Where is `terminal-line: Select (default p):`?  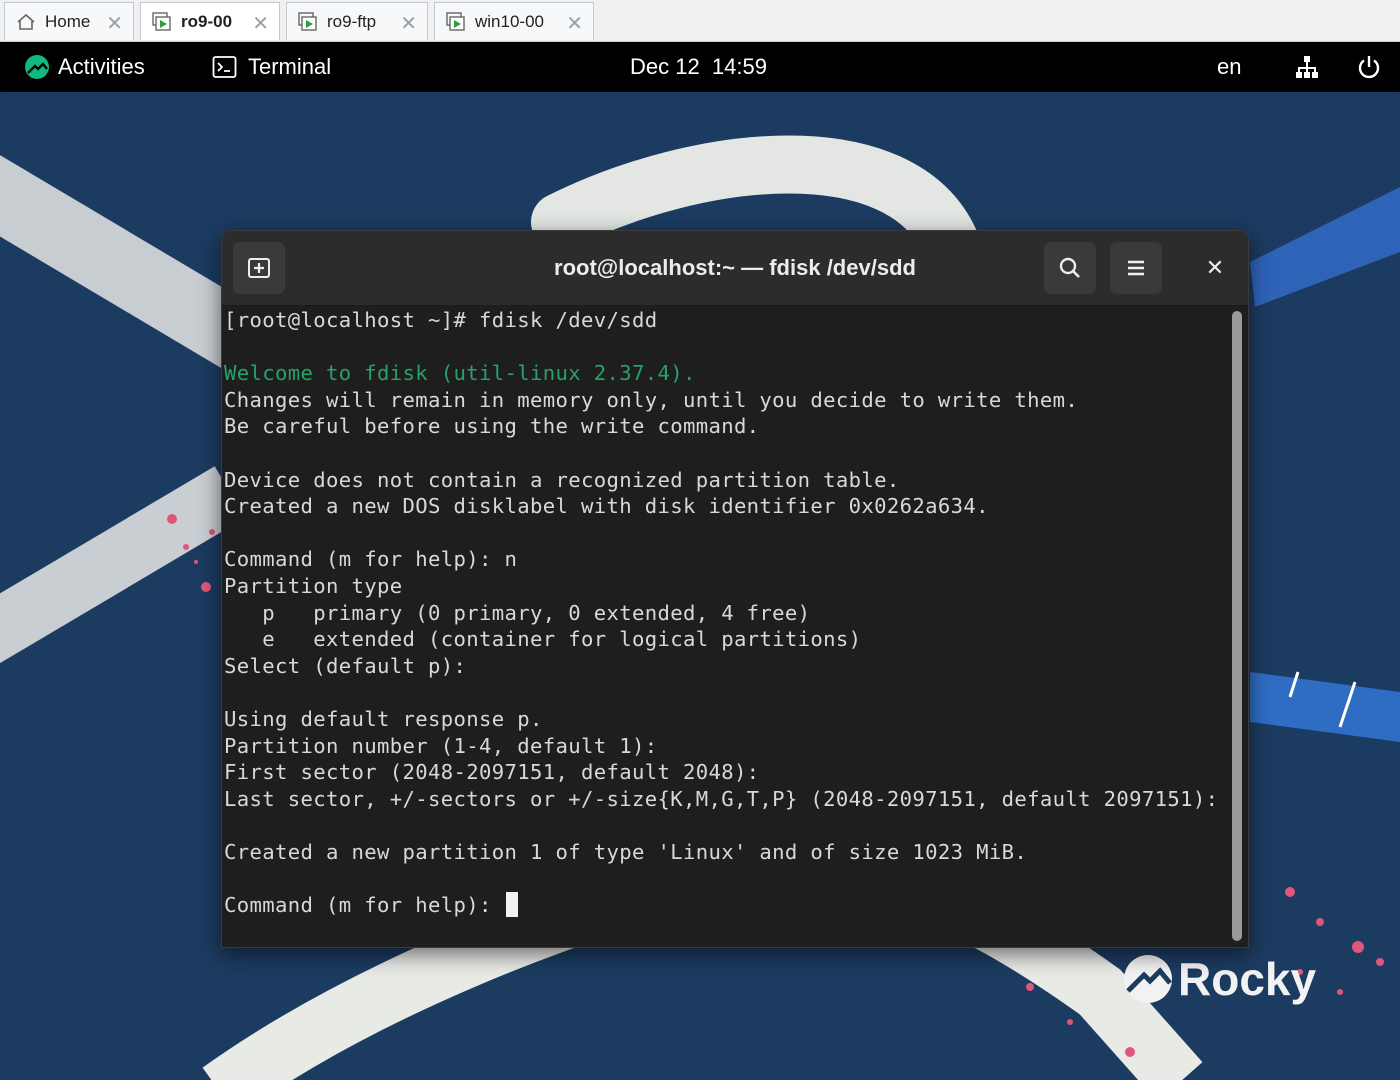
terminal-line: Select (default p): is located at coordinates (345, 665).